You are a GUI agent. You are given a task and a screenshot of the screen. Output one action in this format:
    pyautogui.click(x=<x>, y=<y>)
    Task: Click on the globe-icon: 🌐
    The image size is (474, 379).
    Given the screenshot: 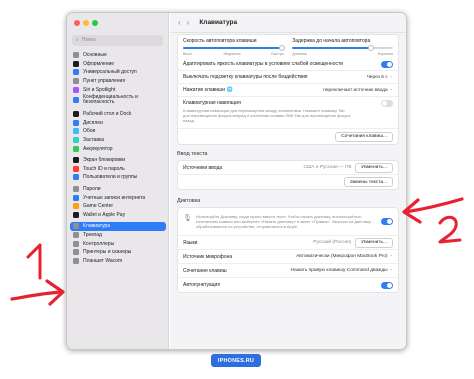 What is the action you would take?
    pyautogui.click(x=230, y=90)
    